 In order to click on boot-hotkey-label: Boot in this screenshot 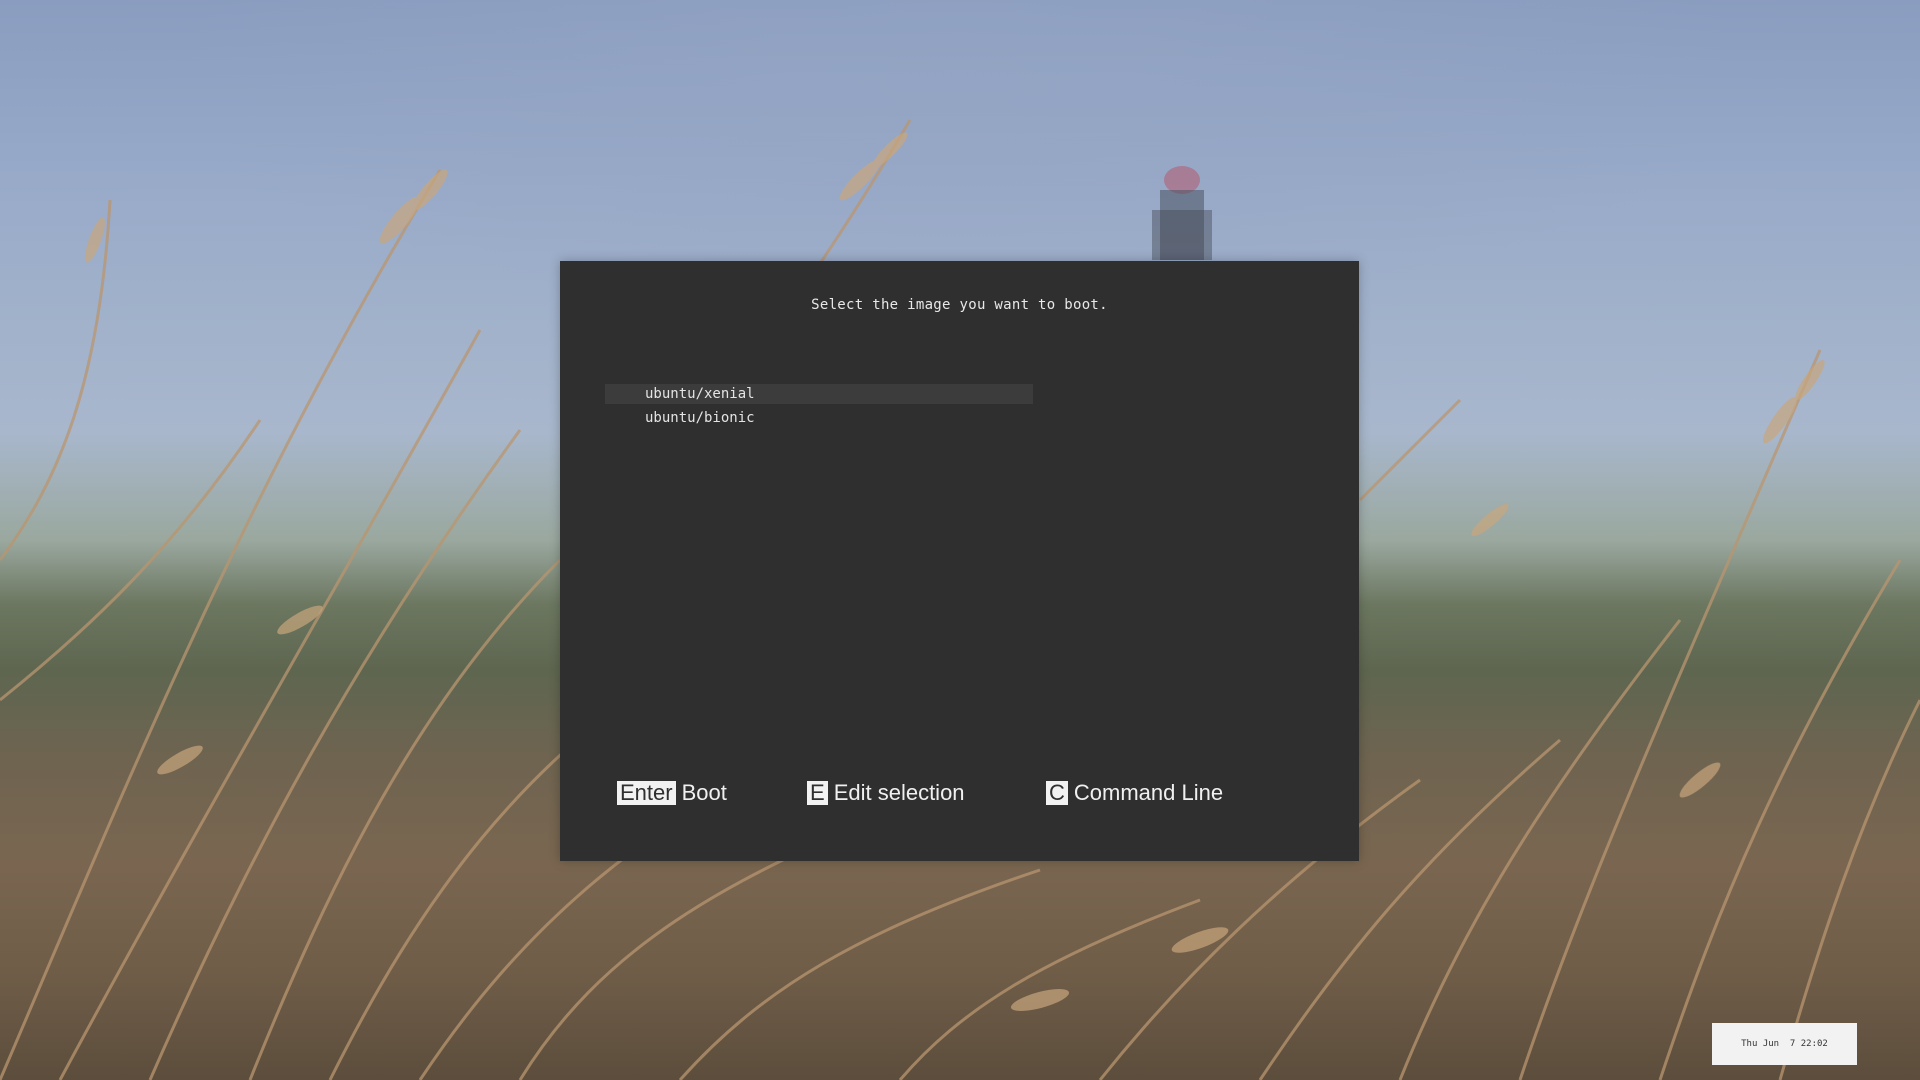, I will do `click(704, 792)`.